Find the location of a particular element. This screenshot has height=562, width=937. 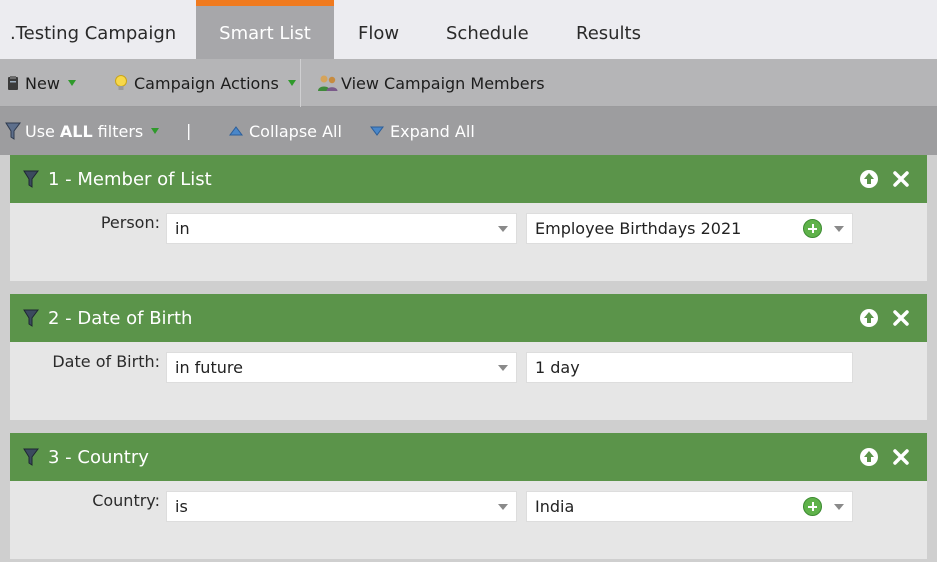

new-label: New is located at coordinates (42, 83).